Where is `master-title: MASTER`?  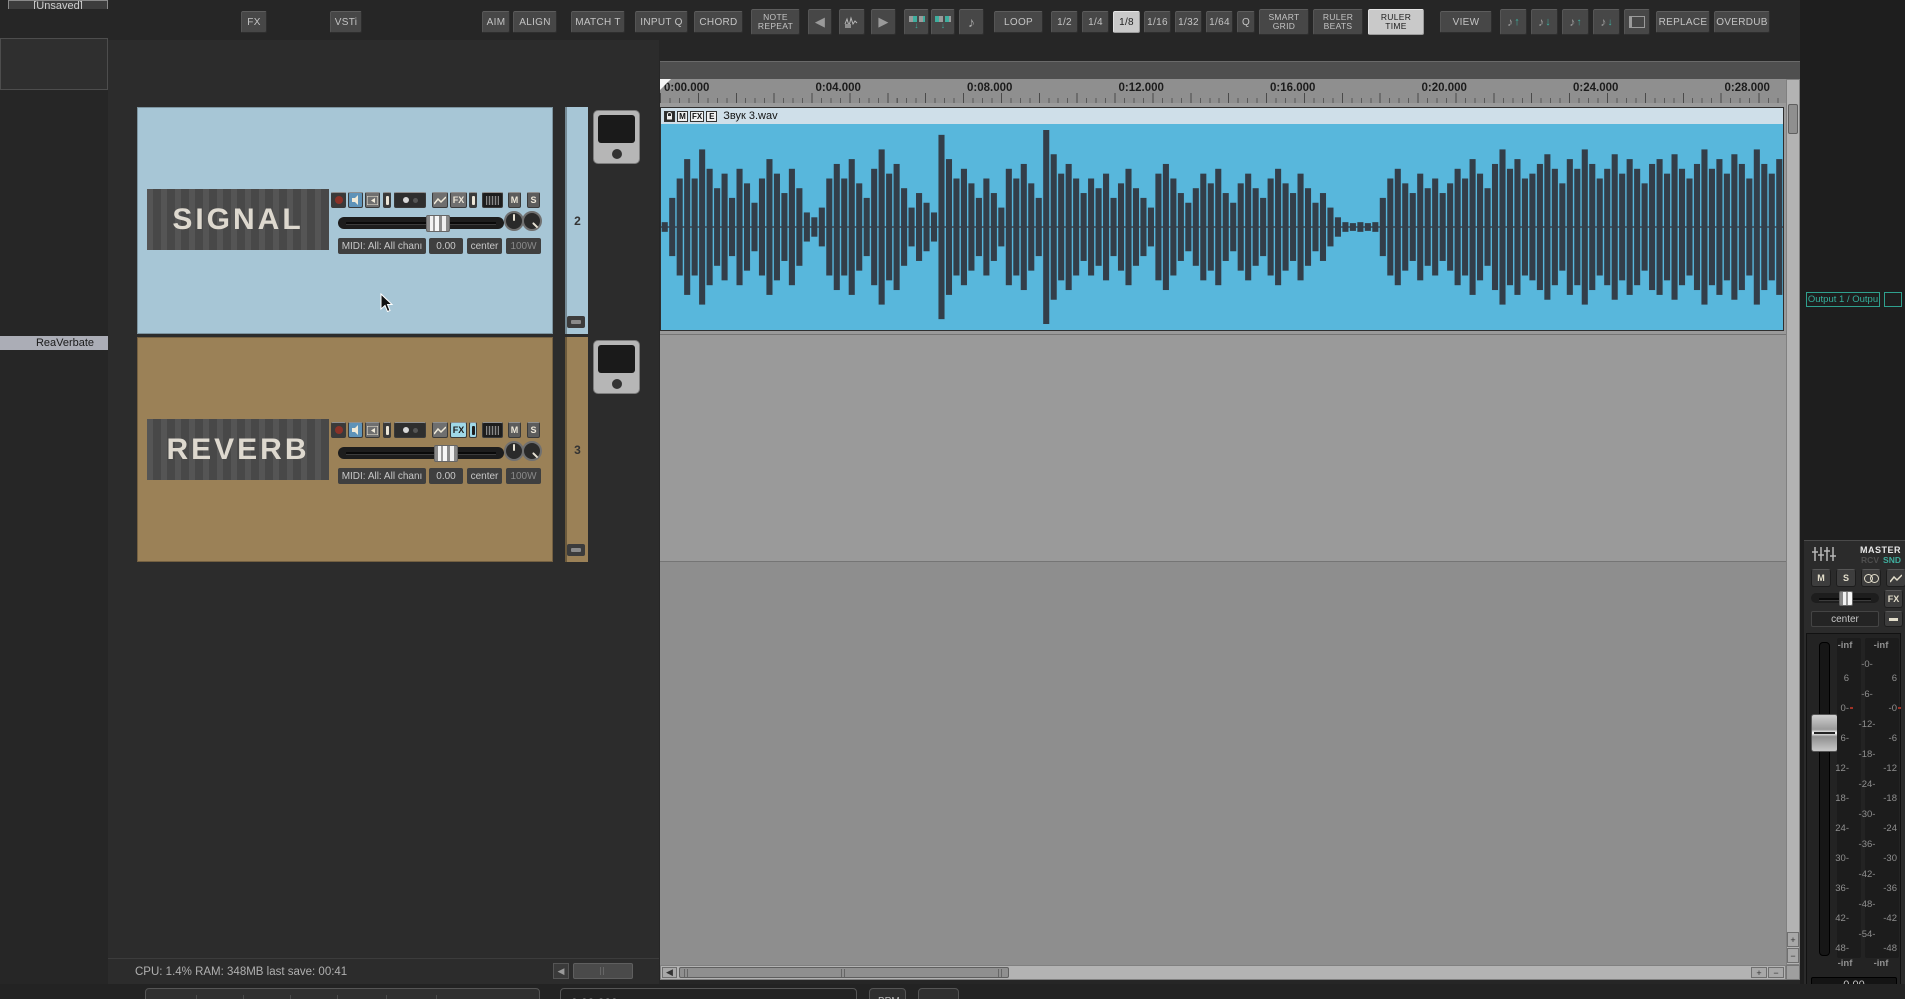 master-title: MASTER is located at coordinates (1880, 550).